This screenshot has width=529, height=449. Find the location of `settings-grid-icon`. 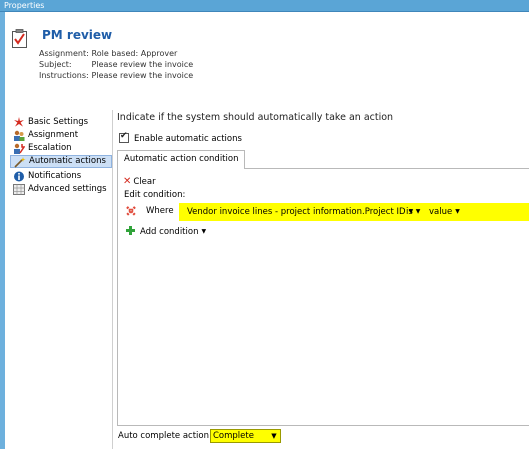

settings-grid-icon is located at coordinates (19, 189).